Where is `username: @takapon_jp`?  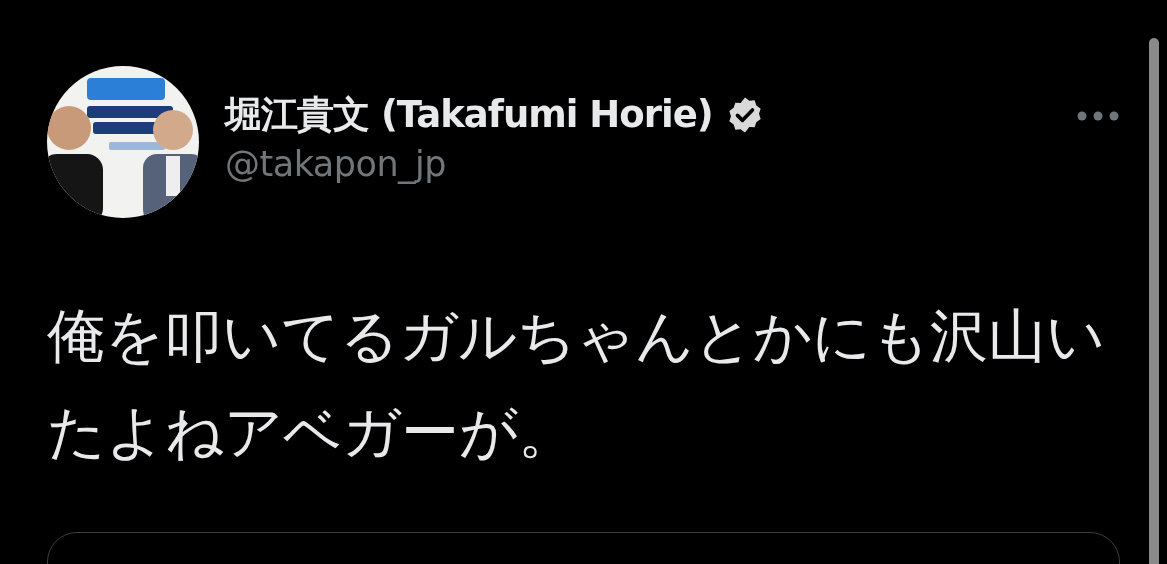
username: @takapon_jp is located at coordinates (336, 164).